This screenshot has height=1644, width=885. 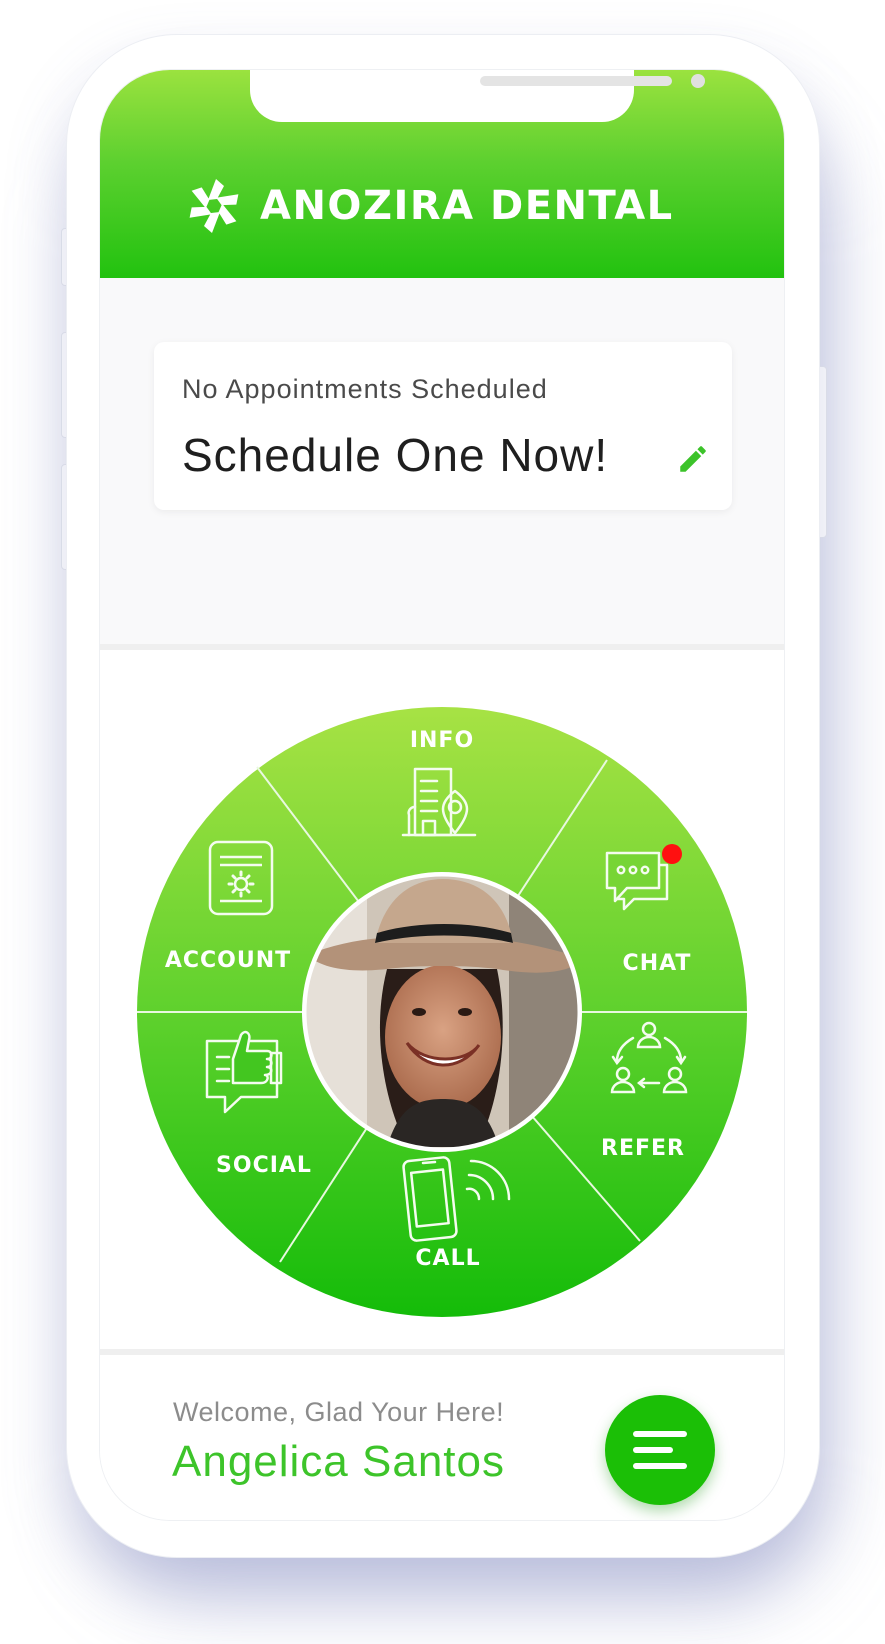 I want to click on wheel-label-refer: REFER, so click(x=643, y=1148).